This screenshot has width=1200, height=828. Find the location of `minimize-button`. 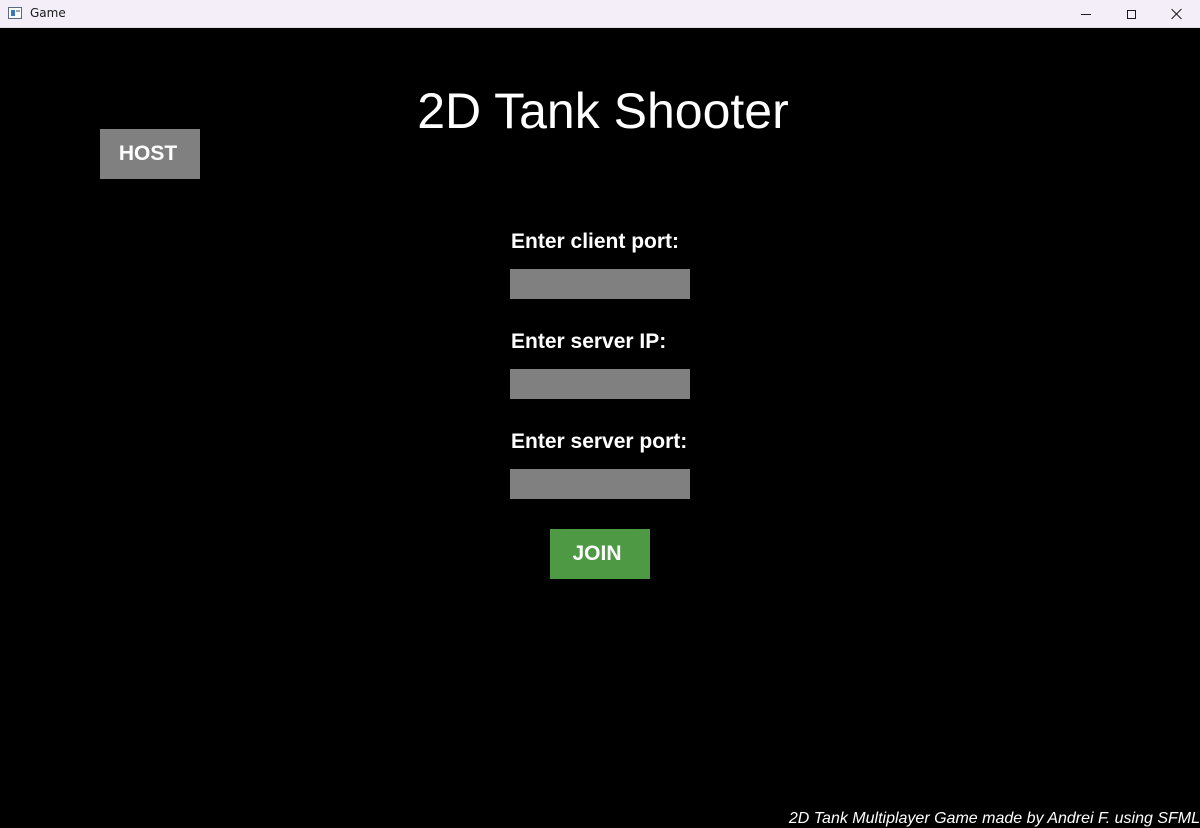

minimize-button is located at coordinates (1086, 14).